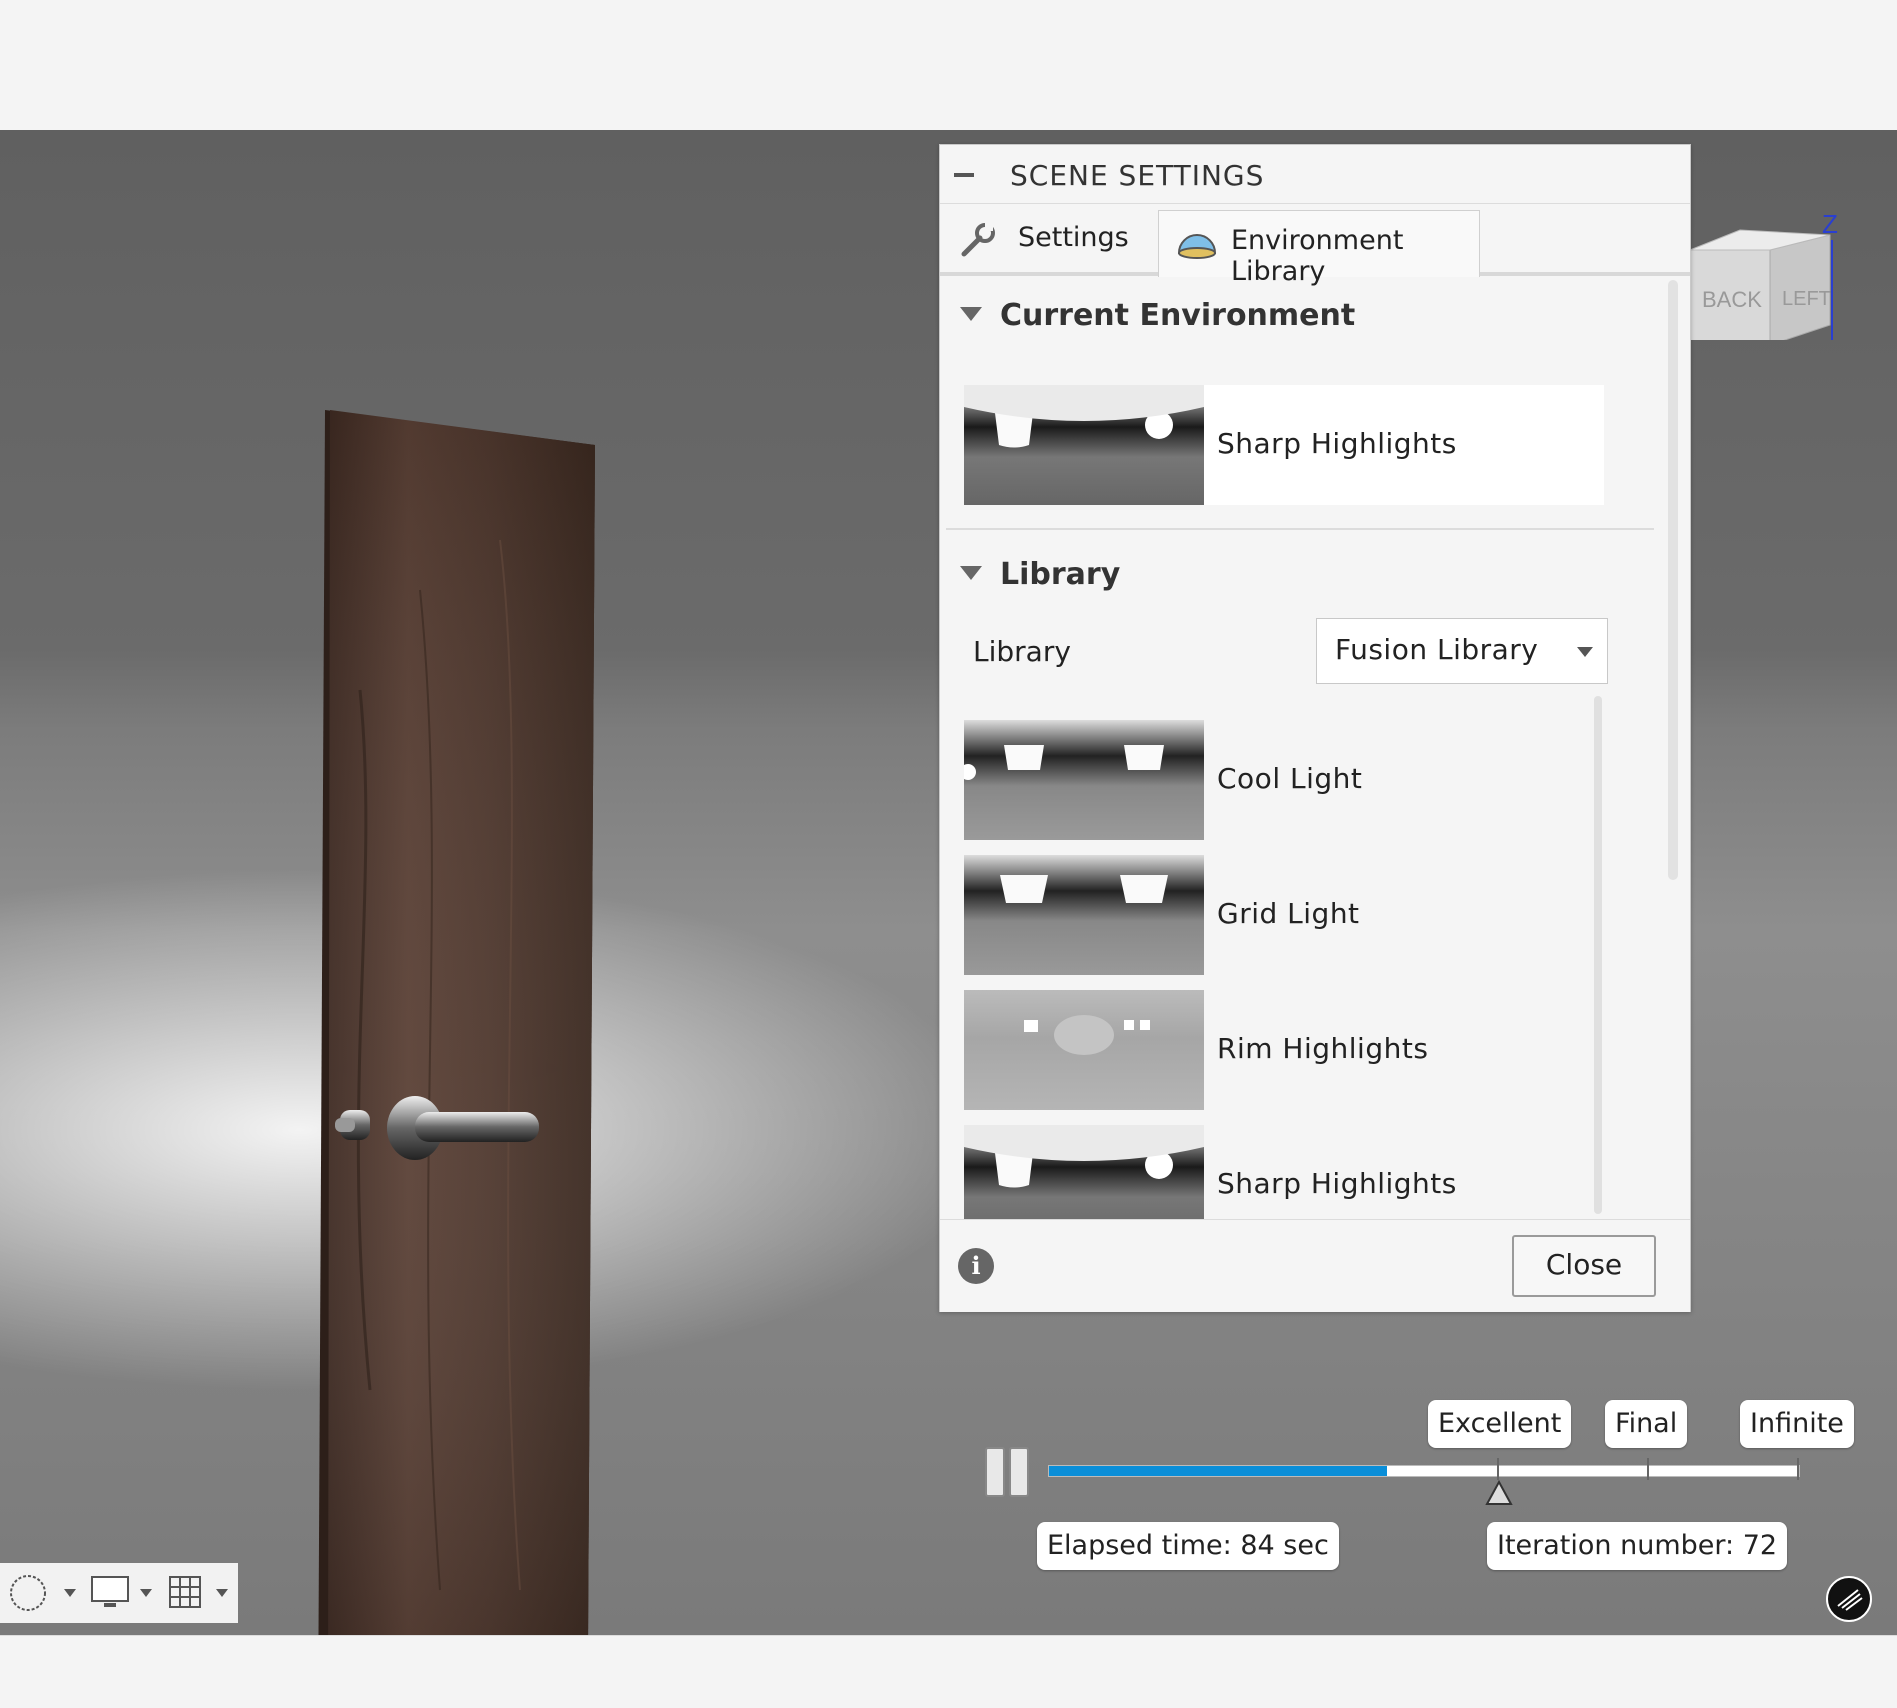 The image size is (1897, 1708). I want to click on library-item: Cool Light, so click(1284, 780).